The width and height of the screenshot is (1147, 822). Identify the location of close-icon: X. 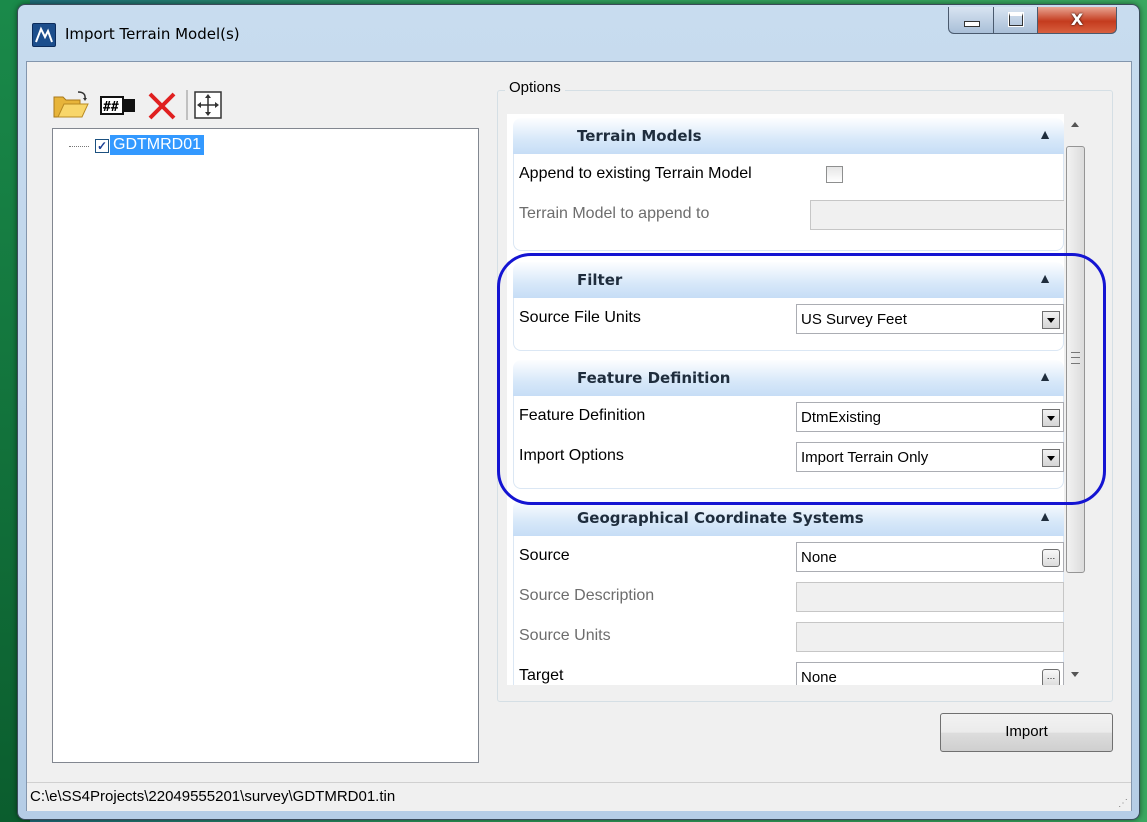
(1077, 19).